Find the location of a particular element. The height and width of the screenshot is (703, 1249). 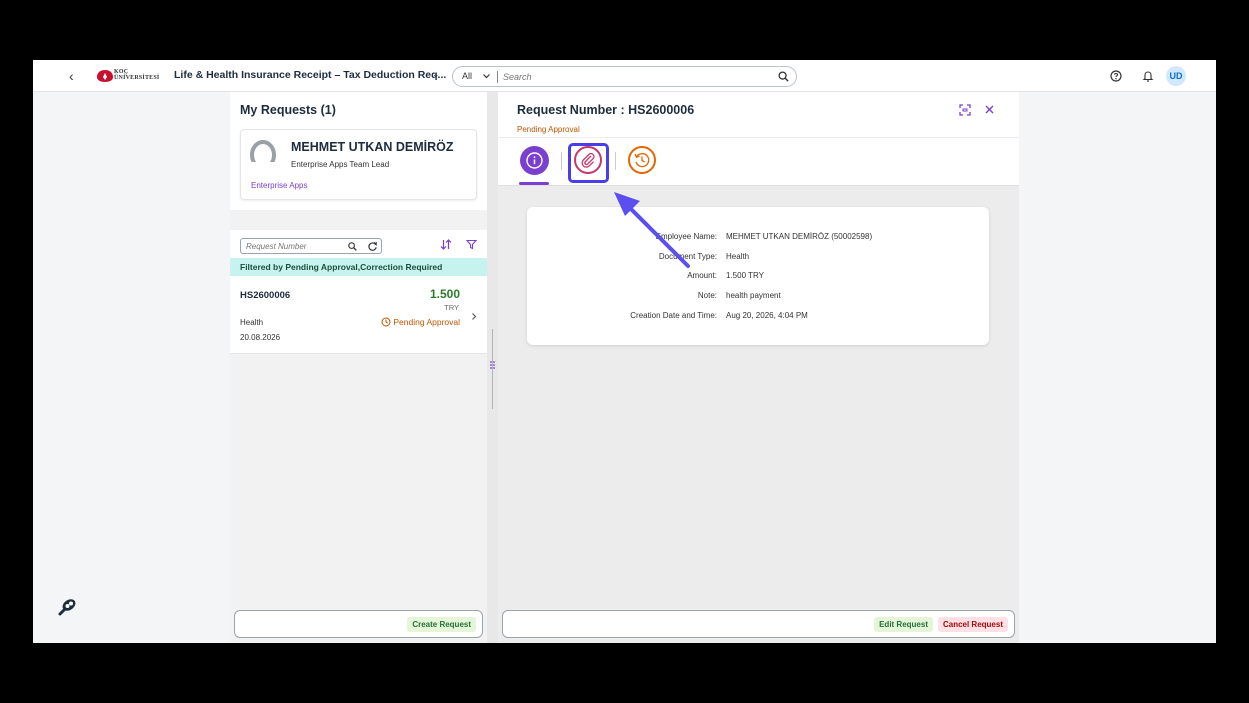

panel-splitter is located at coordinates (492, 367).